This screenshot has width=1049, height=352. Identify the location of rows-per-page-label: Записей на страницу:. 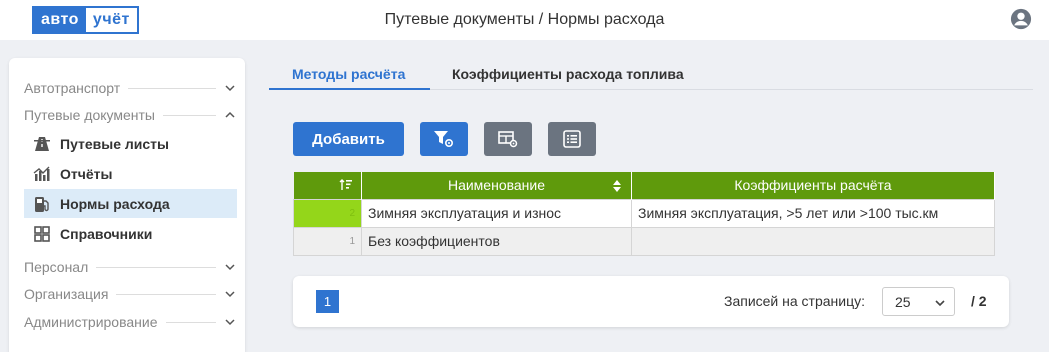
(794, 301).